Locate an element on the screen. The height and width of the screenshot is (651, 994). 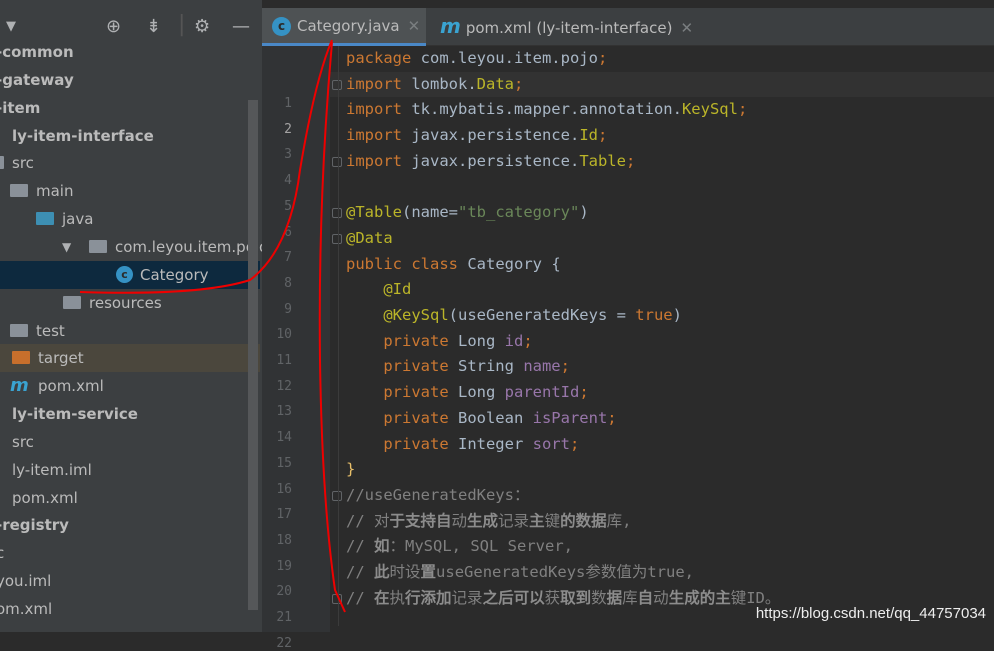
tree-item: ▶test is located at coordinates (130, 331).